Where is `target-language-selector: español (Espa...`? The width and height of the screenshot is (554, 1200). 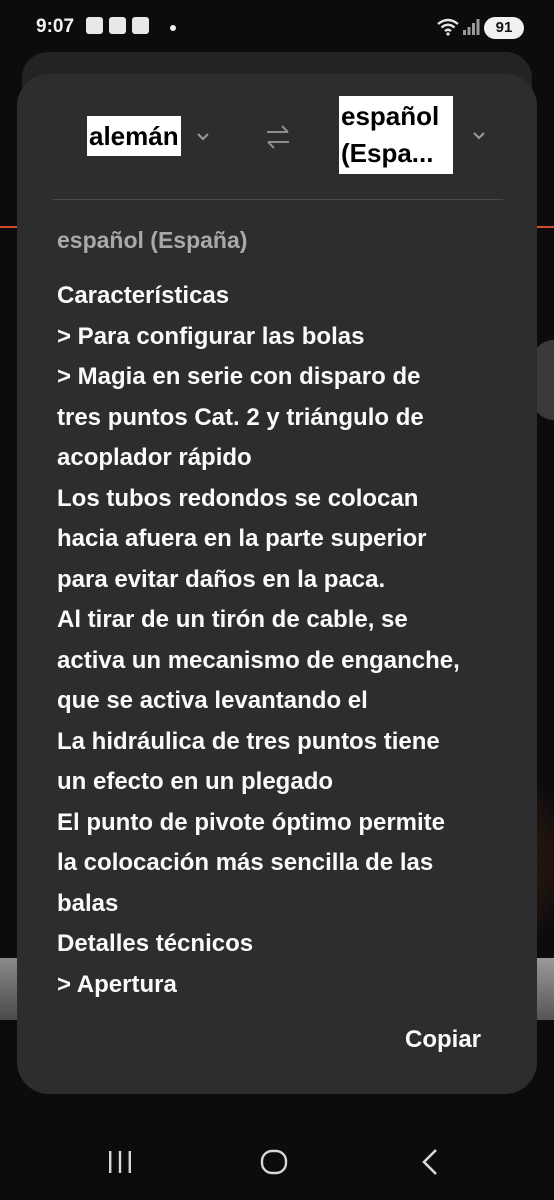 target-language-selector: español (Espa... is located at coordinates (413, 135).